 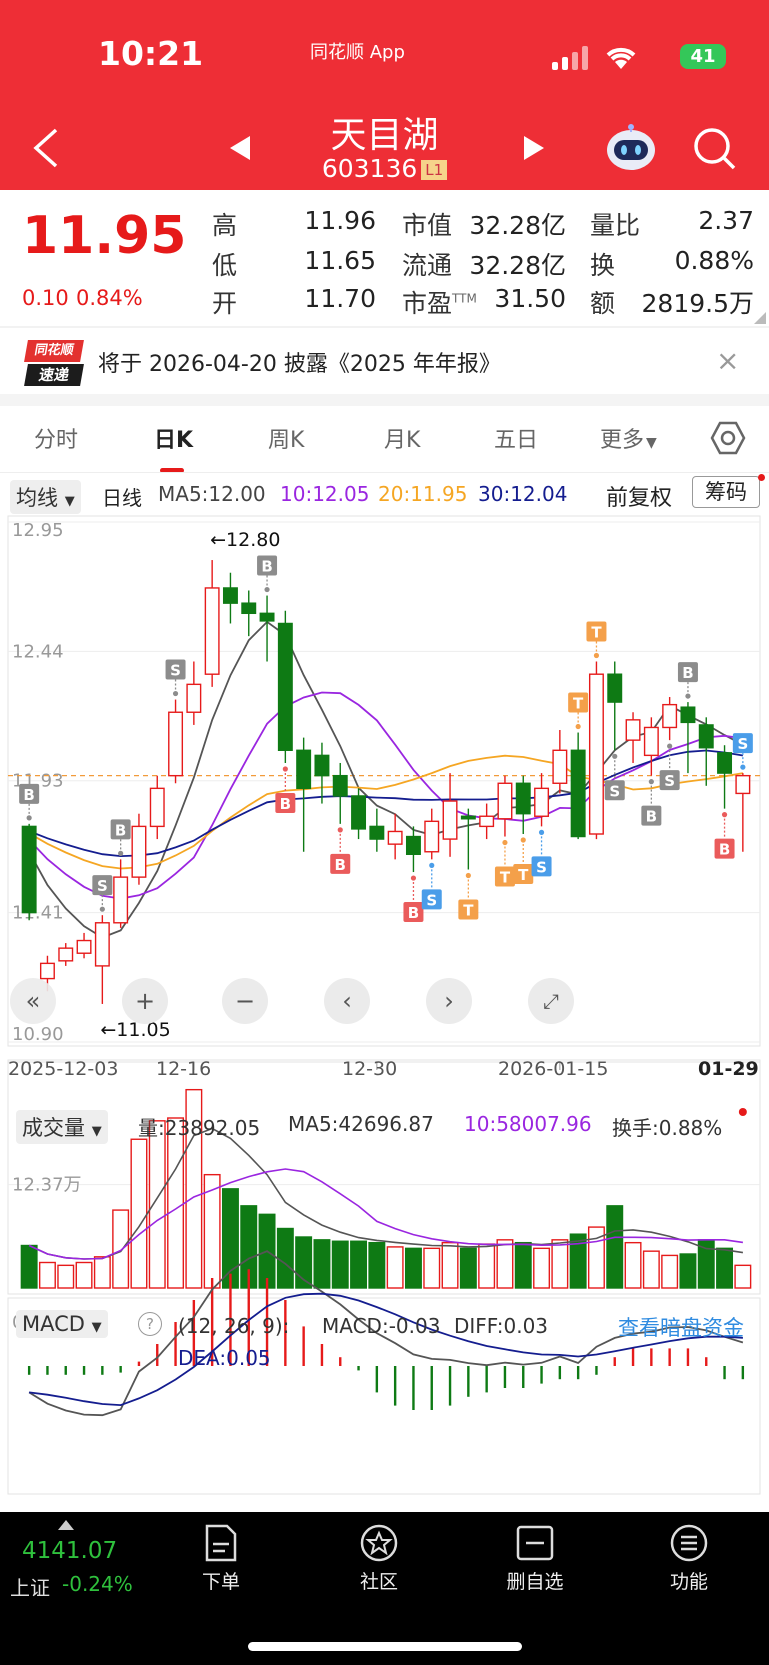 I want to click on nav-community: 社区, so click(x=379, y=1559).